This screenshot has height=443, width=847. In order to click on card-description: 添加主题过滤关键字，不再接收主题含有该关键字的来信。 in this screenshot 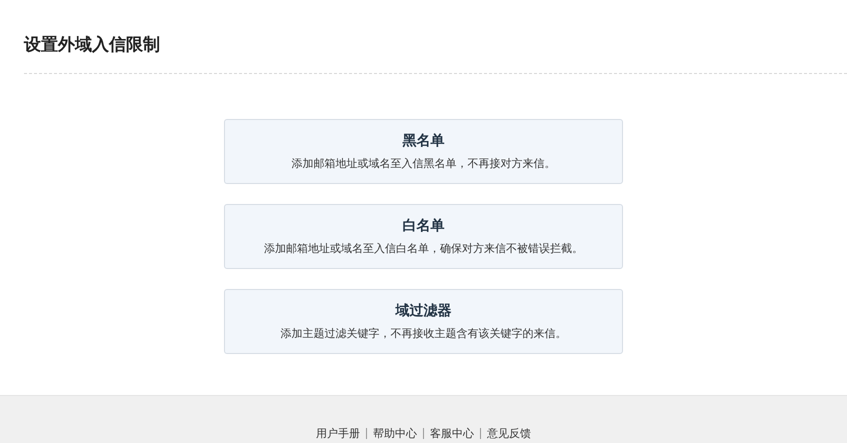, I will do `click(423, 333)`.